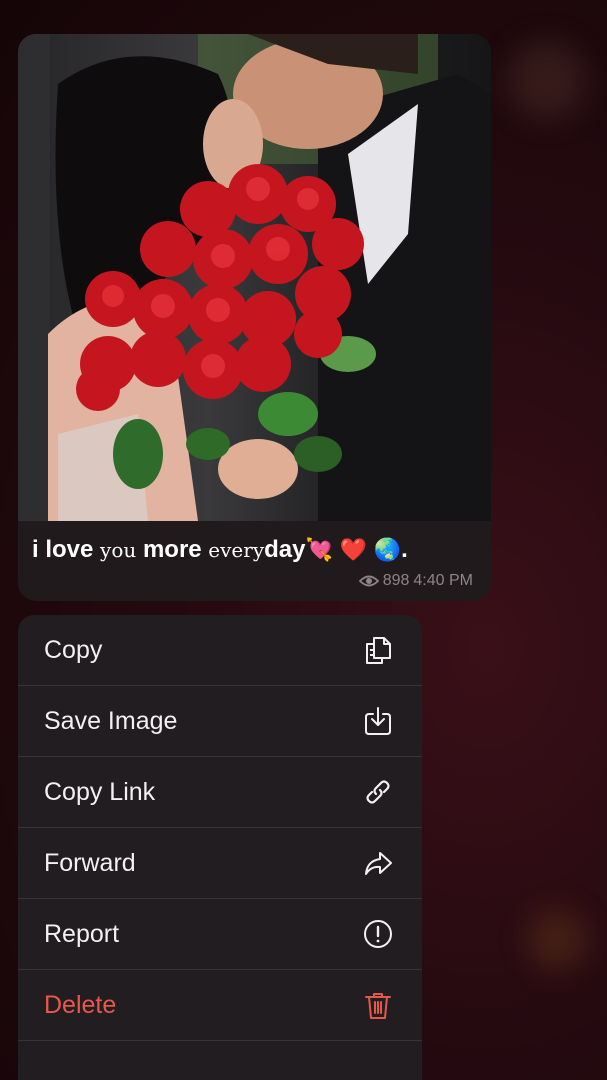 This screenshot has width=607, height=1080. What do you see at coordinates (378, 721) in the screenshot?
I see `download-icon` at bounding box center [378, 721].